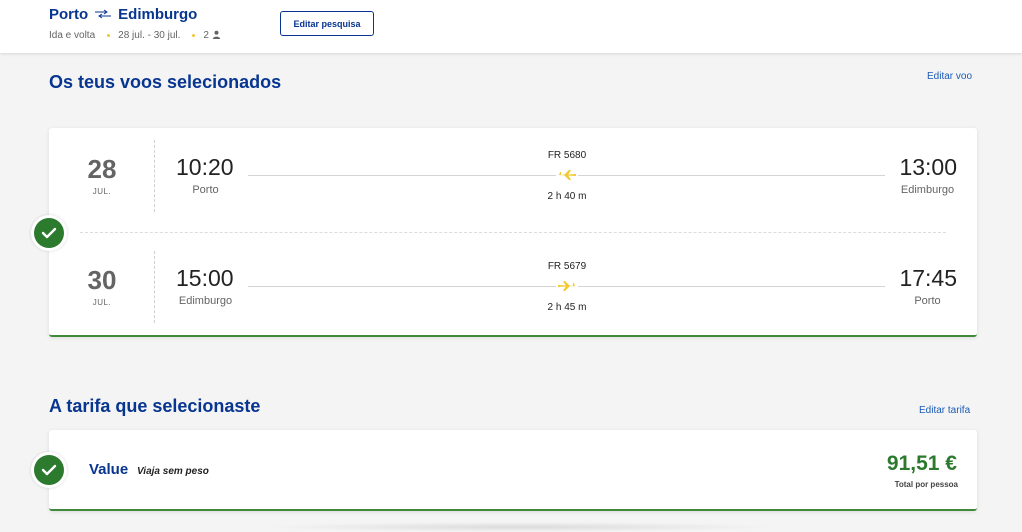  What do you see at coordinates (205, 301) in the screenshot?
I see `departure-city: Edimburgo` at bounding box center [205, 301].